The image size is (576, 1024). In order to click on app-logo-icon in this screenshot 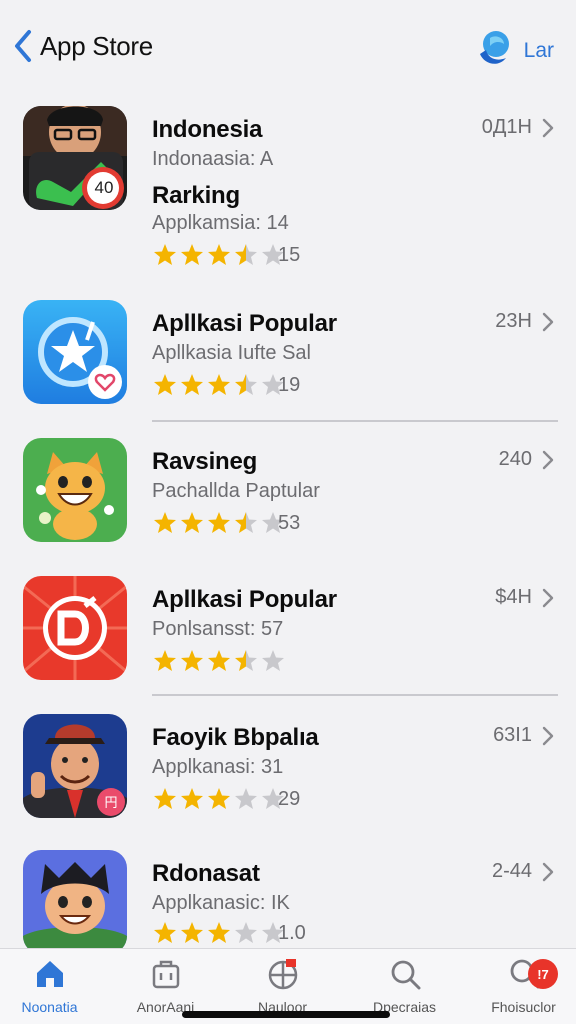, I will do `click(493, 50)`.